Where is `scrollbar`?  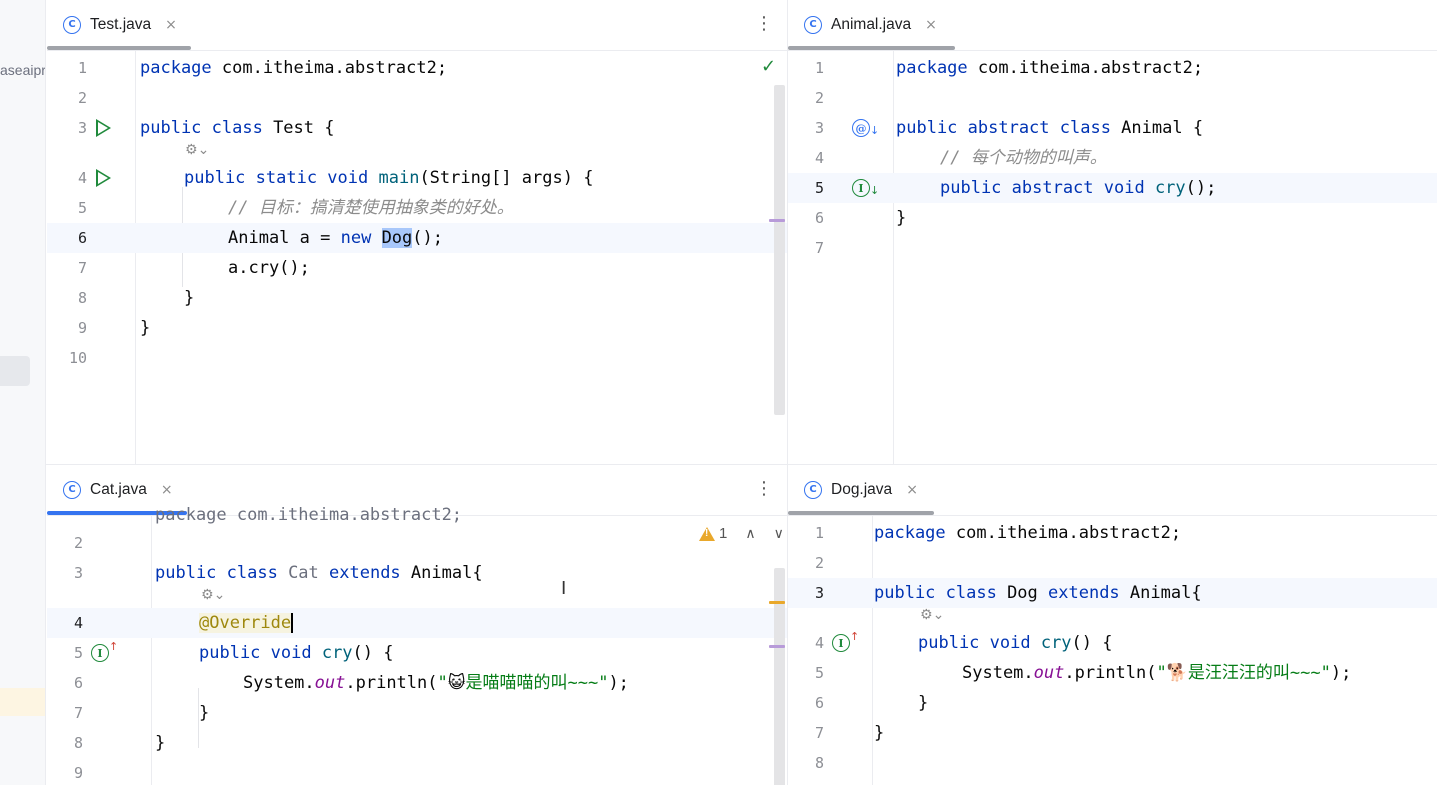
scrollbar is located at coordinates (779, 250).